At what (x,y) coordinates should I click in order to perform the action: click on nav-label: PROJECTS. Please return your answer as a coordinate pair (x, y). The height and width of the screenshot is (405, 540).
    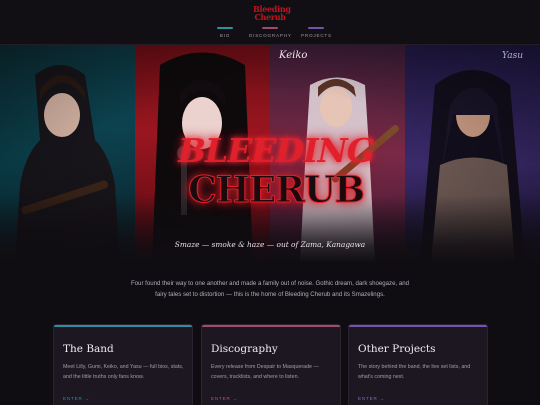
    Looking at the image, I should click on (316, 35).